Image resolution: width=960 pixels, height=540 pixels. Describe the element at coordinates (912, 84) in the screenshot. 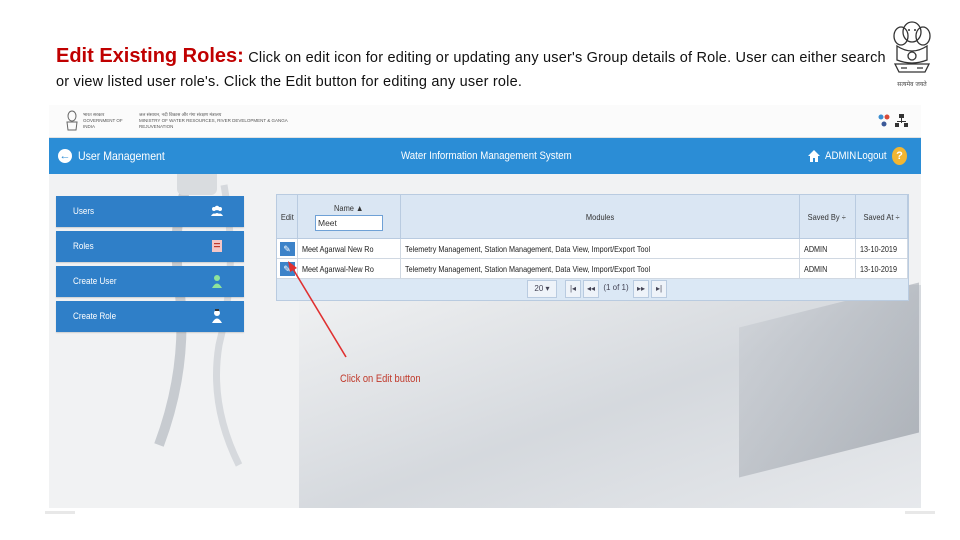

I see `emblem-caption: सत्यमेव जयते` at that location.